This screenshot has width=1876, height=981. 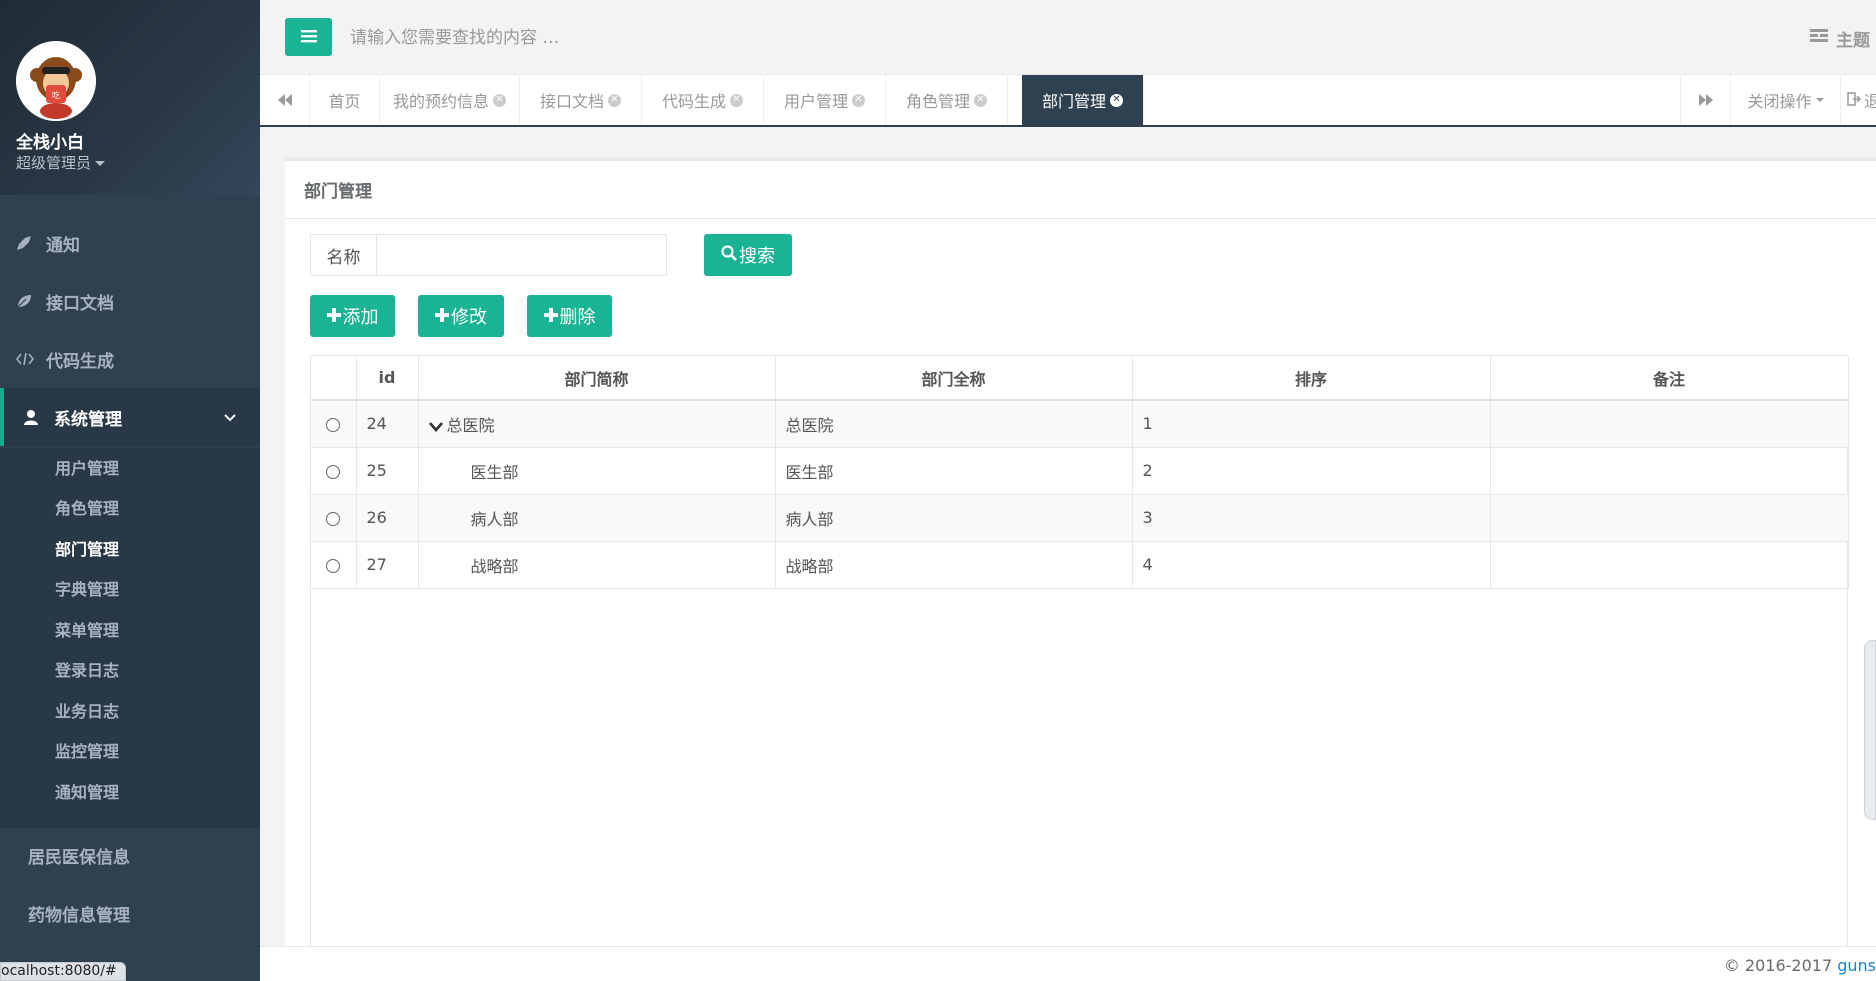 What do you see at coordinates (954, 424) in the screenshot?
I see `cell-full-name: 总医院` at bounding box center [954, 424].